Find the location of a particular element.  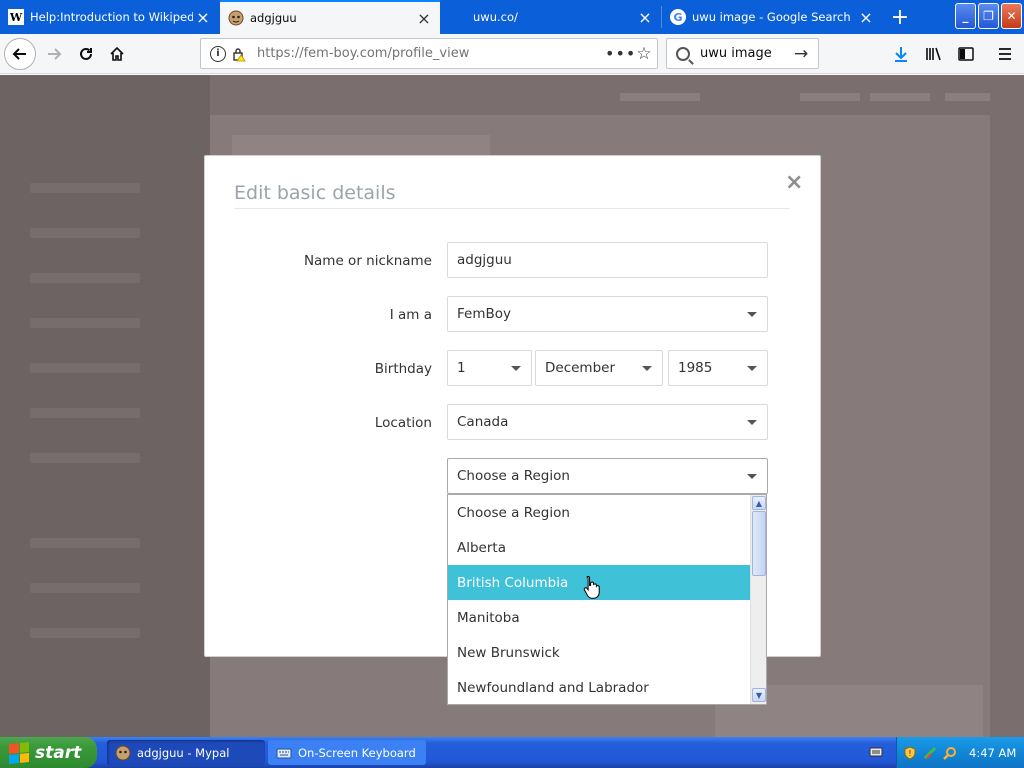

home-icon is located at coordinates (117, 53).